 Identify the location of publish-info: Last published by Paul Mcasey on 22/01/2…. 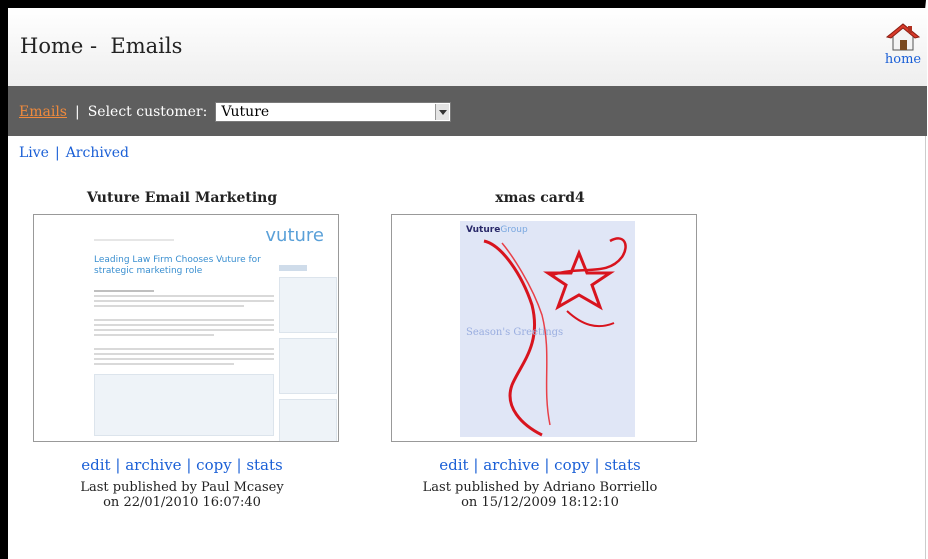
(182, 495).